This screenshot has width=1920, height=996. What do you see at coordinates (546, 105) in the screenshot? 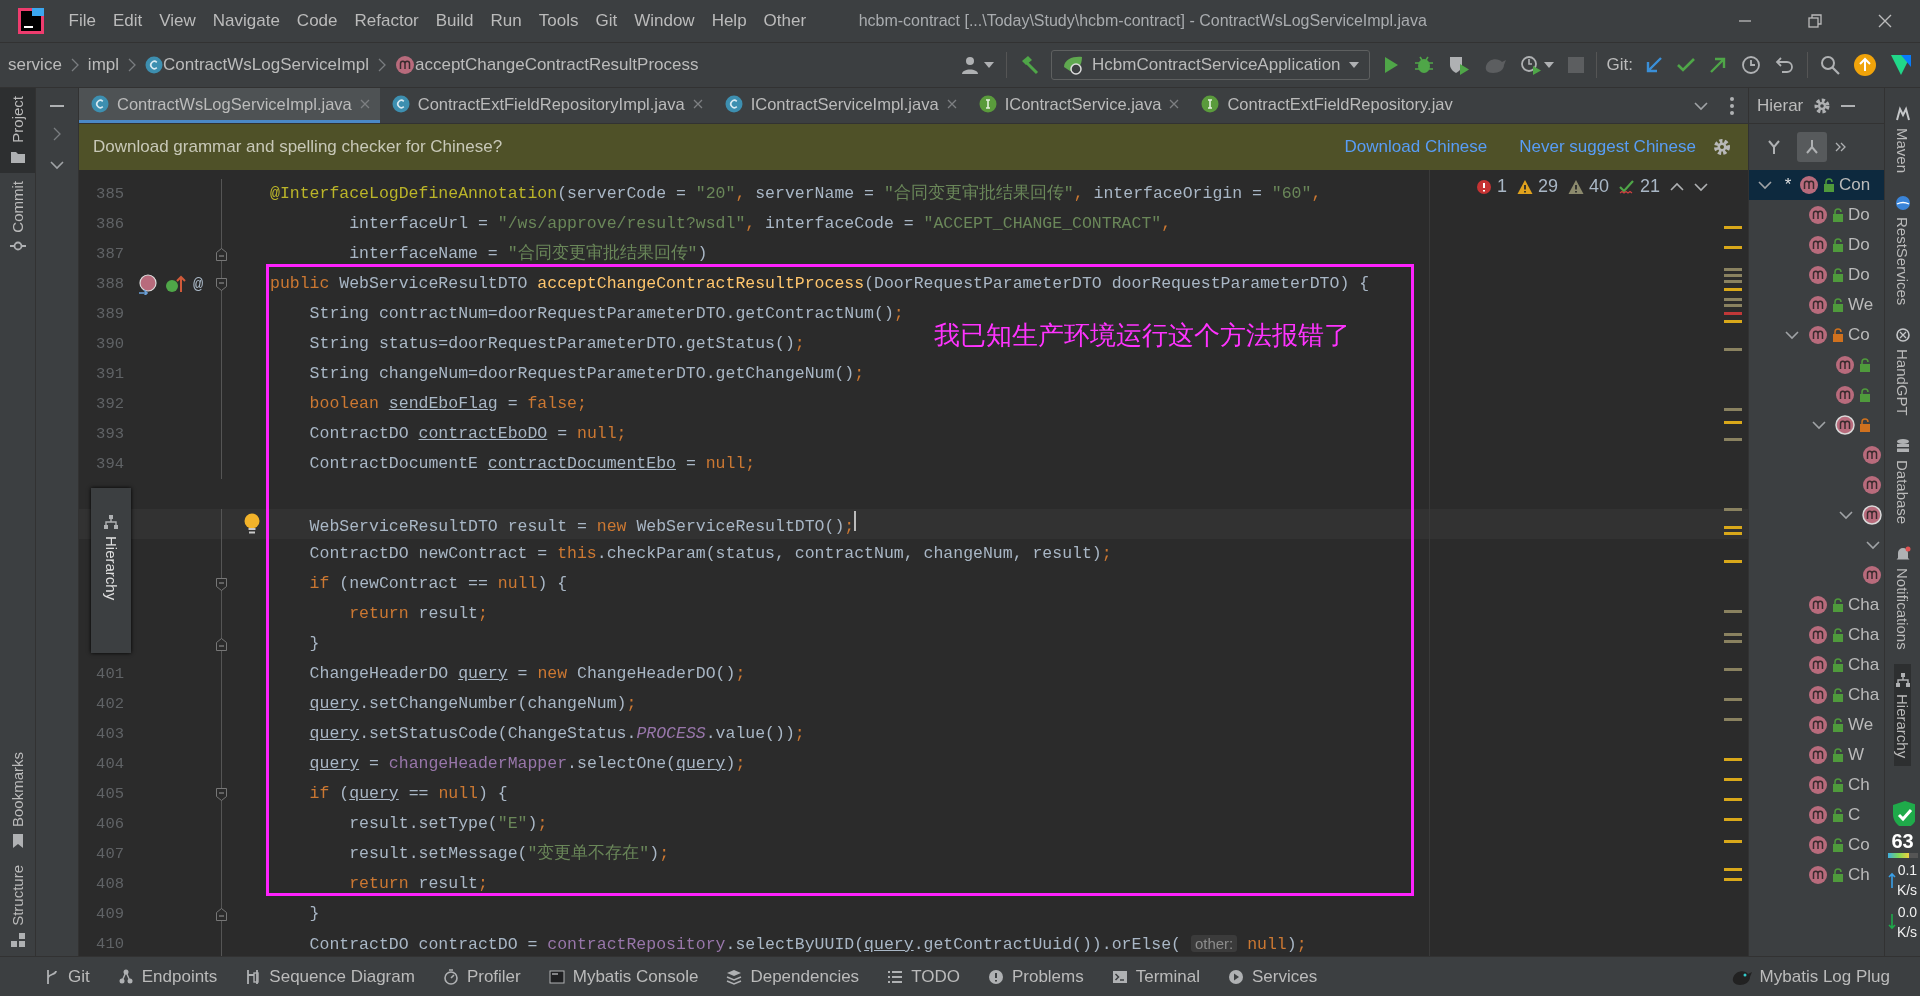
I see `editor-tab: ContractExtFieldRepositoryImpl.java` at bounding box center [546, 105].